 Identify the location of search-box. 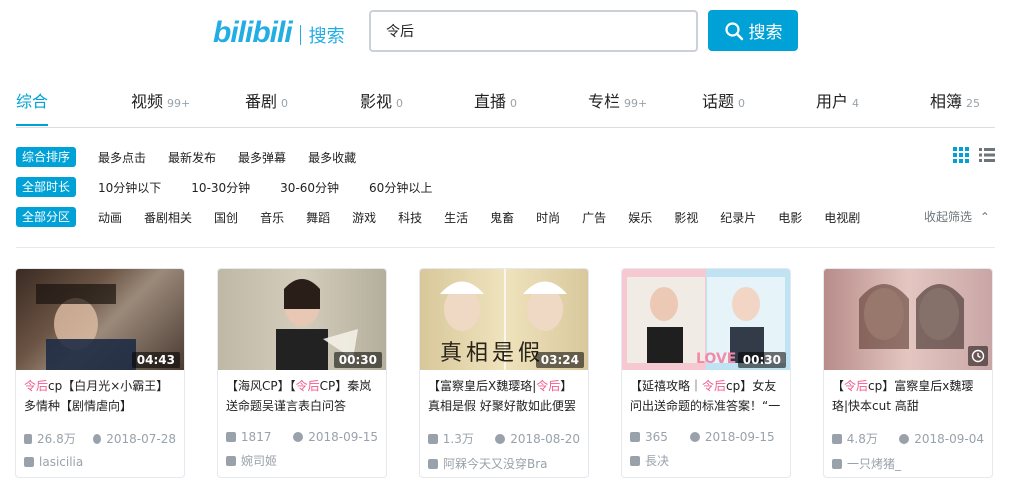
(533, 31).